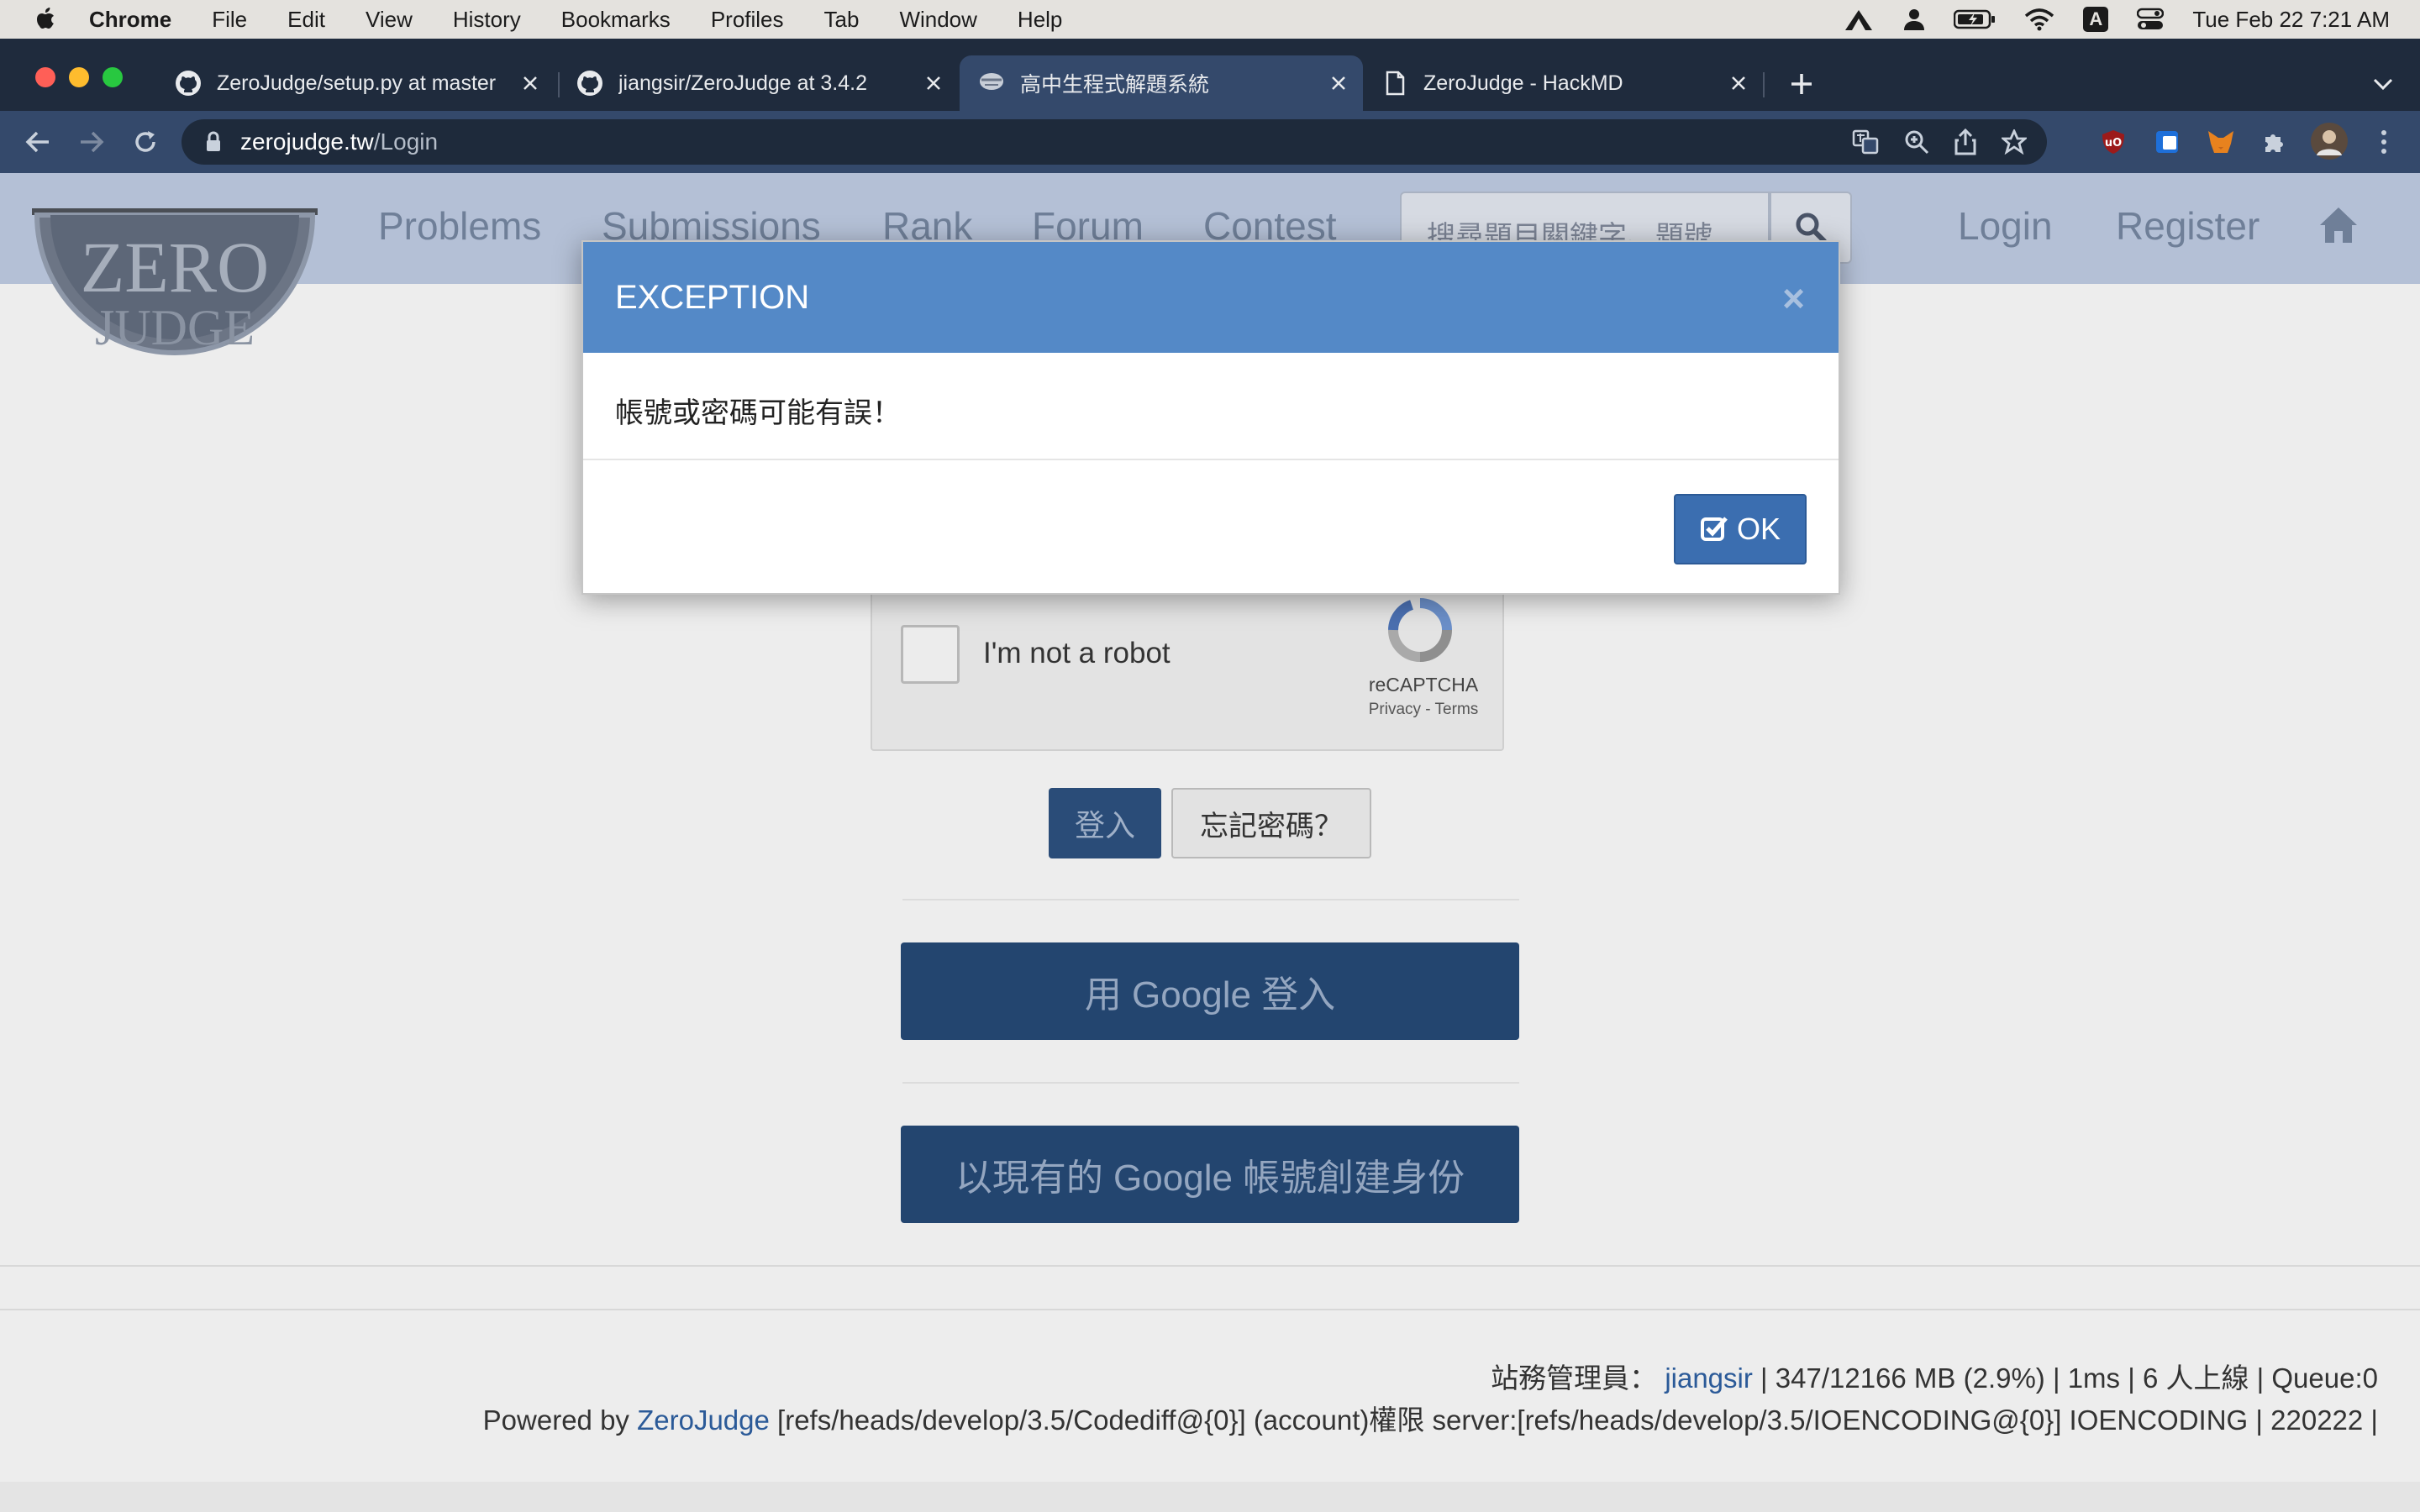  What do you see at coordinates (1709, 1378) in the screenshot?
I see `footer-admin-link: jiangsir` at bounding box center [1709, 1378].